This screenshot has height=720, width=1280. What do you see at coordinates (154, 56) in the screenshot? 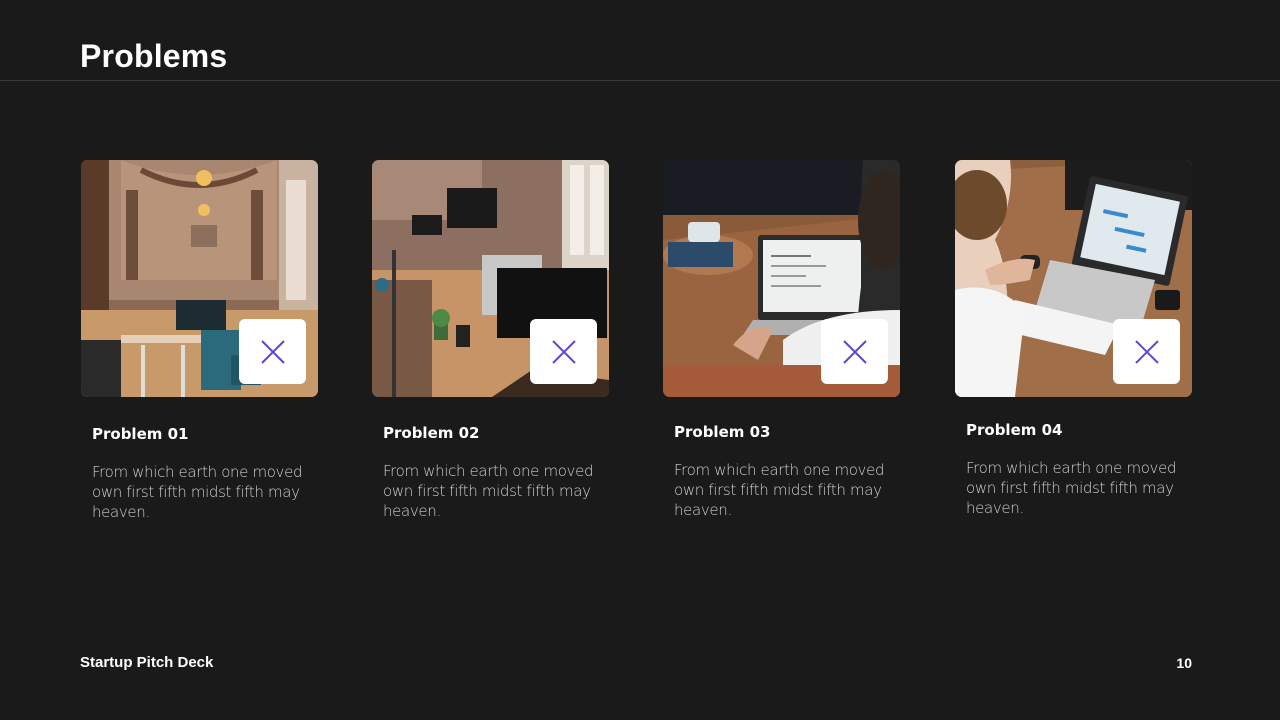
I see `slide-title: Problems` at bounding box center [154, 56].